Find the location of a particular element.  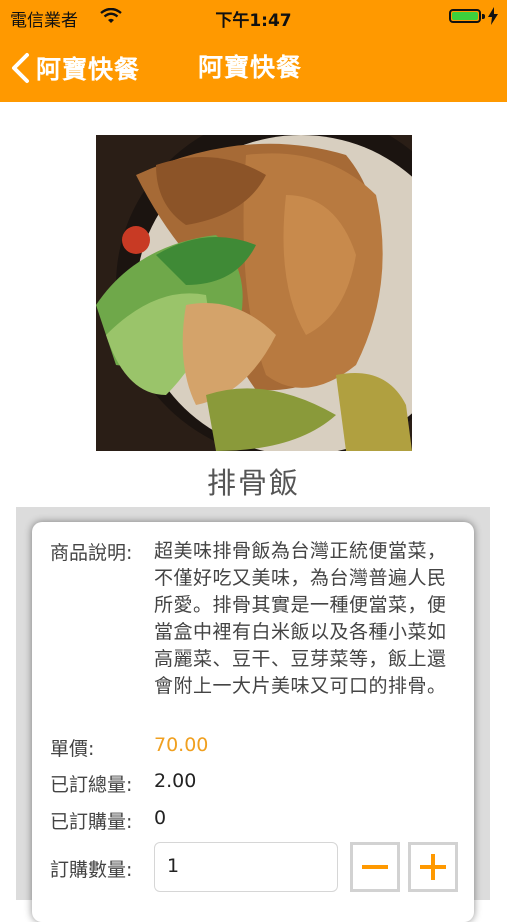

back-button-label: 阿寶快餐 is located at coordinates (88, 69).